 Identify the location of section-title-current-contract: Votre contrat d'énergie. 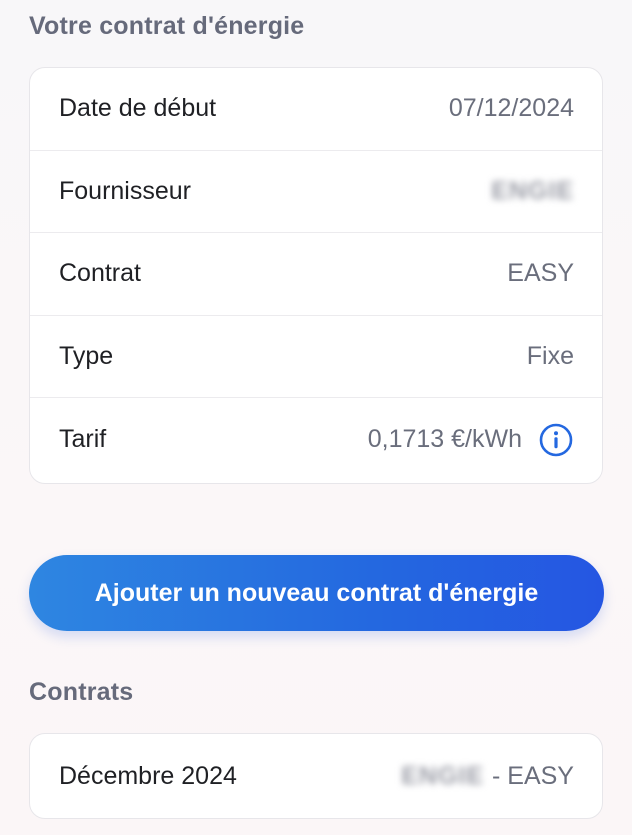
(167, 26).